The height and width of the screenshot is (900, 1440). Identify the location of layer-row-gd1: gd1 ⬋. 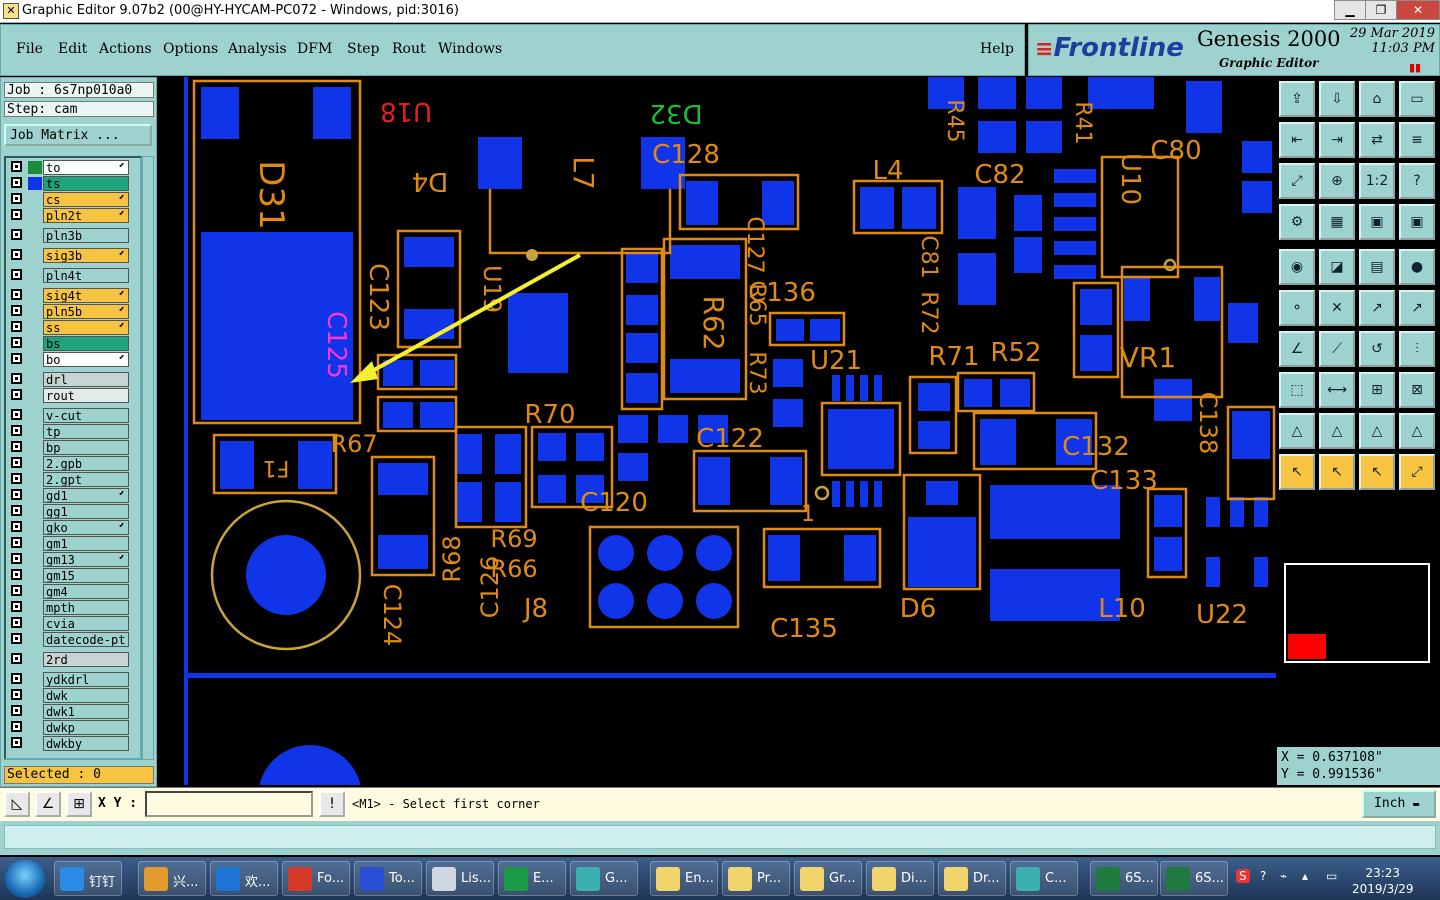
(74, 495).